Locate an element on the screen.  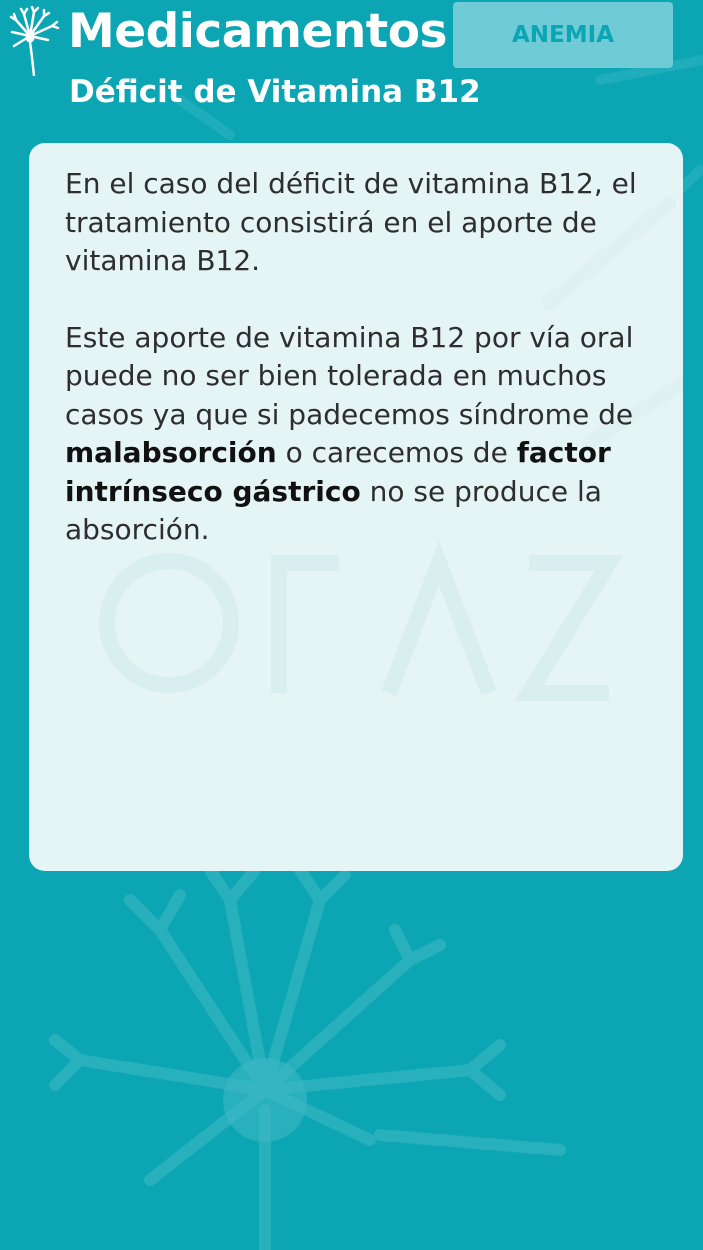
paragraph-2-text-2: o carecemos de is located at coordinates (396, 452).